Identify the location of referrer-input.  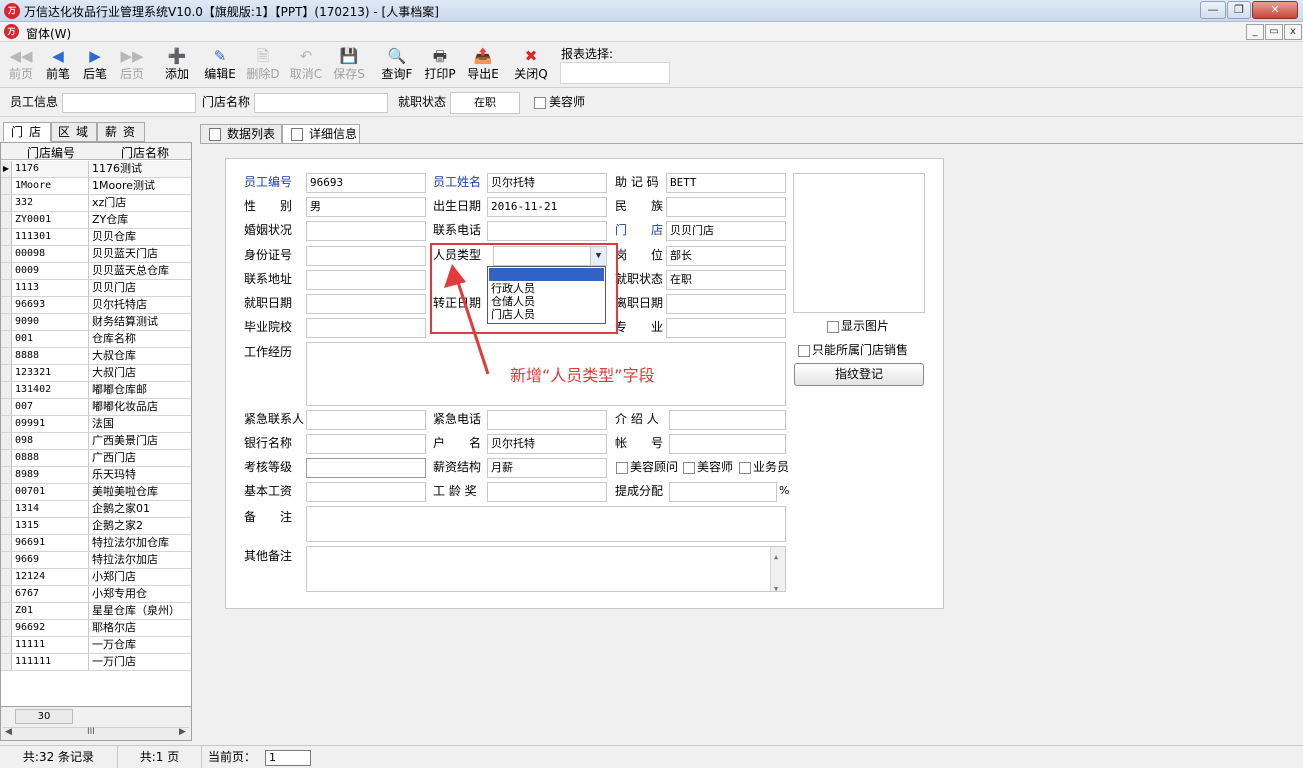
(727, 420).